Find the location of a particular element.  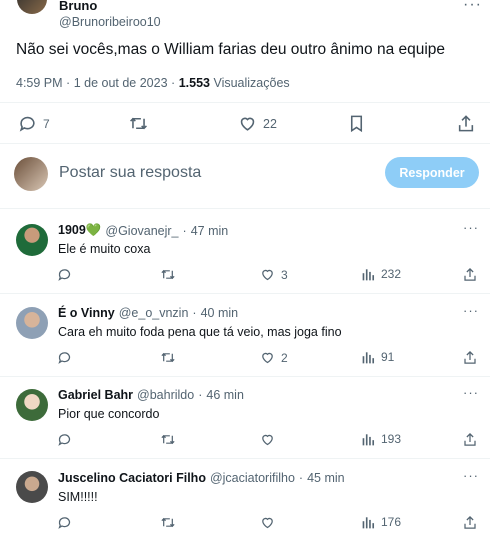

tweet-date: 1 de out de 2023 is located at coordinates (121, 83).